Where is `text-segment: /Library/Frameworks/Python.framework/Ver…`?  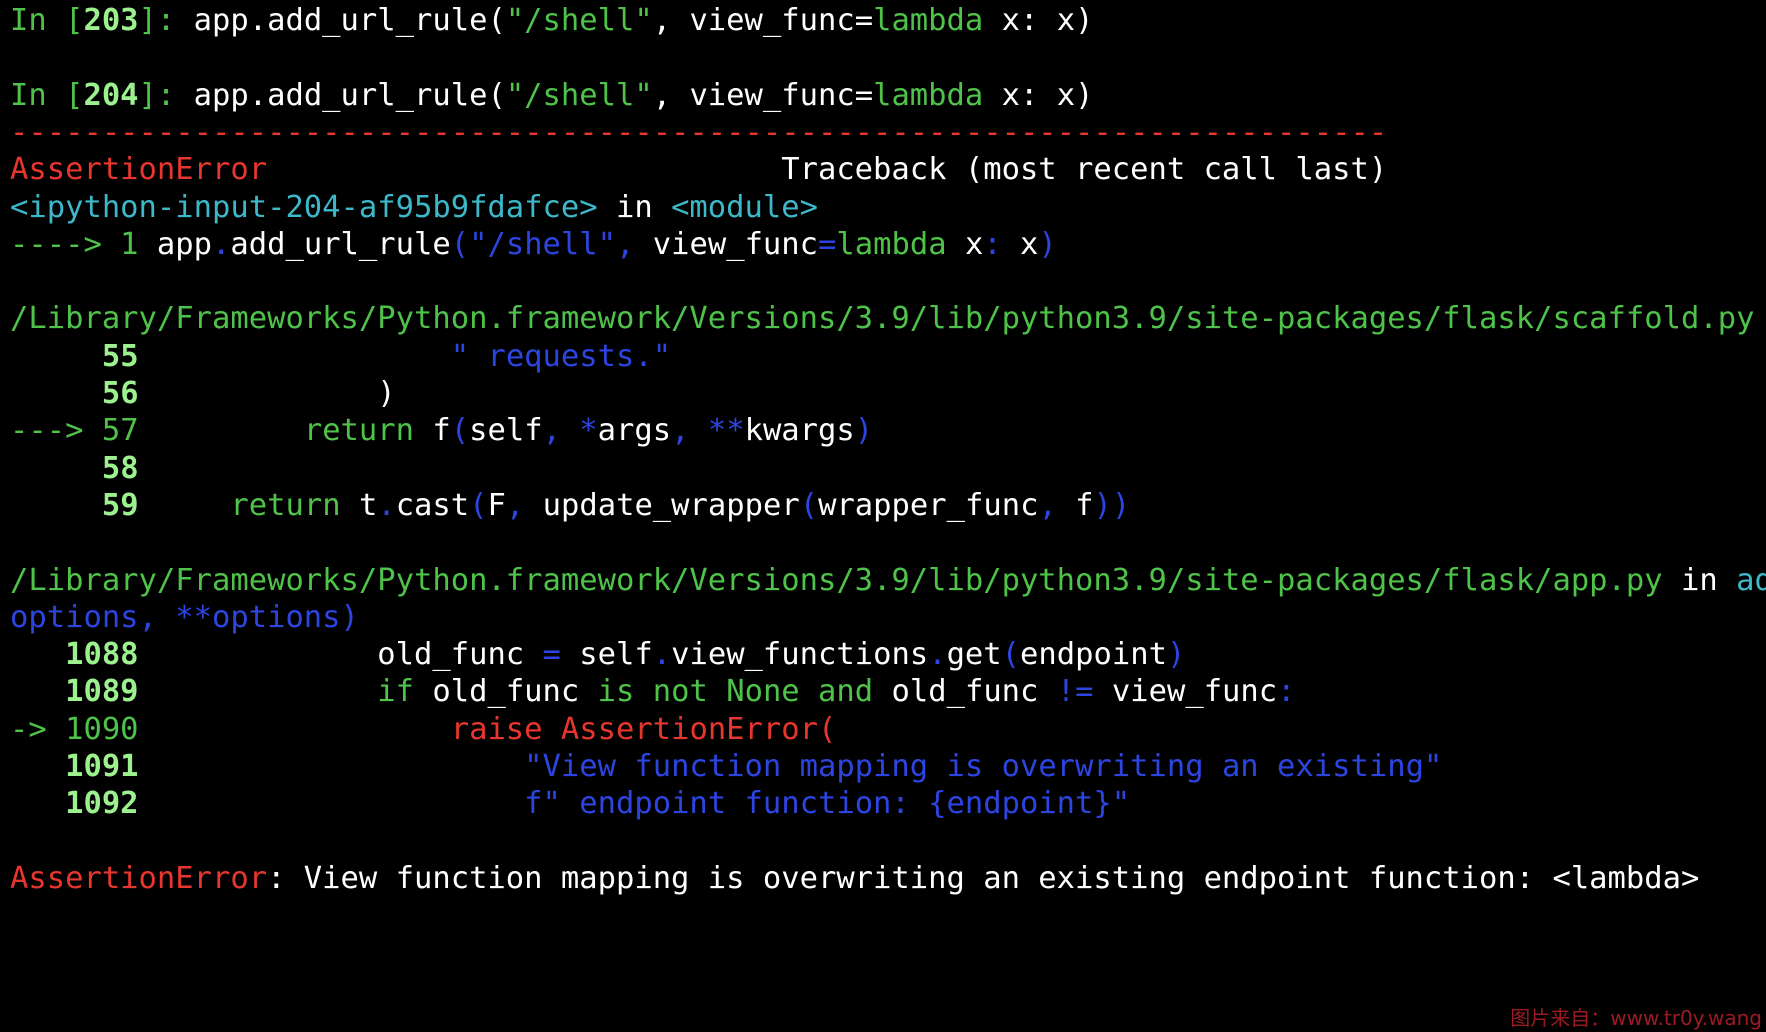
text-segment: /Library/Frameworks/Python.framework/Ver… is located at coordinates (836, 580).